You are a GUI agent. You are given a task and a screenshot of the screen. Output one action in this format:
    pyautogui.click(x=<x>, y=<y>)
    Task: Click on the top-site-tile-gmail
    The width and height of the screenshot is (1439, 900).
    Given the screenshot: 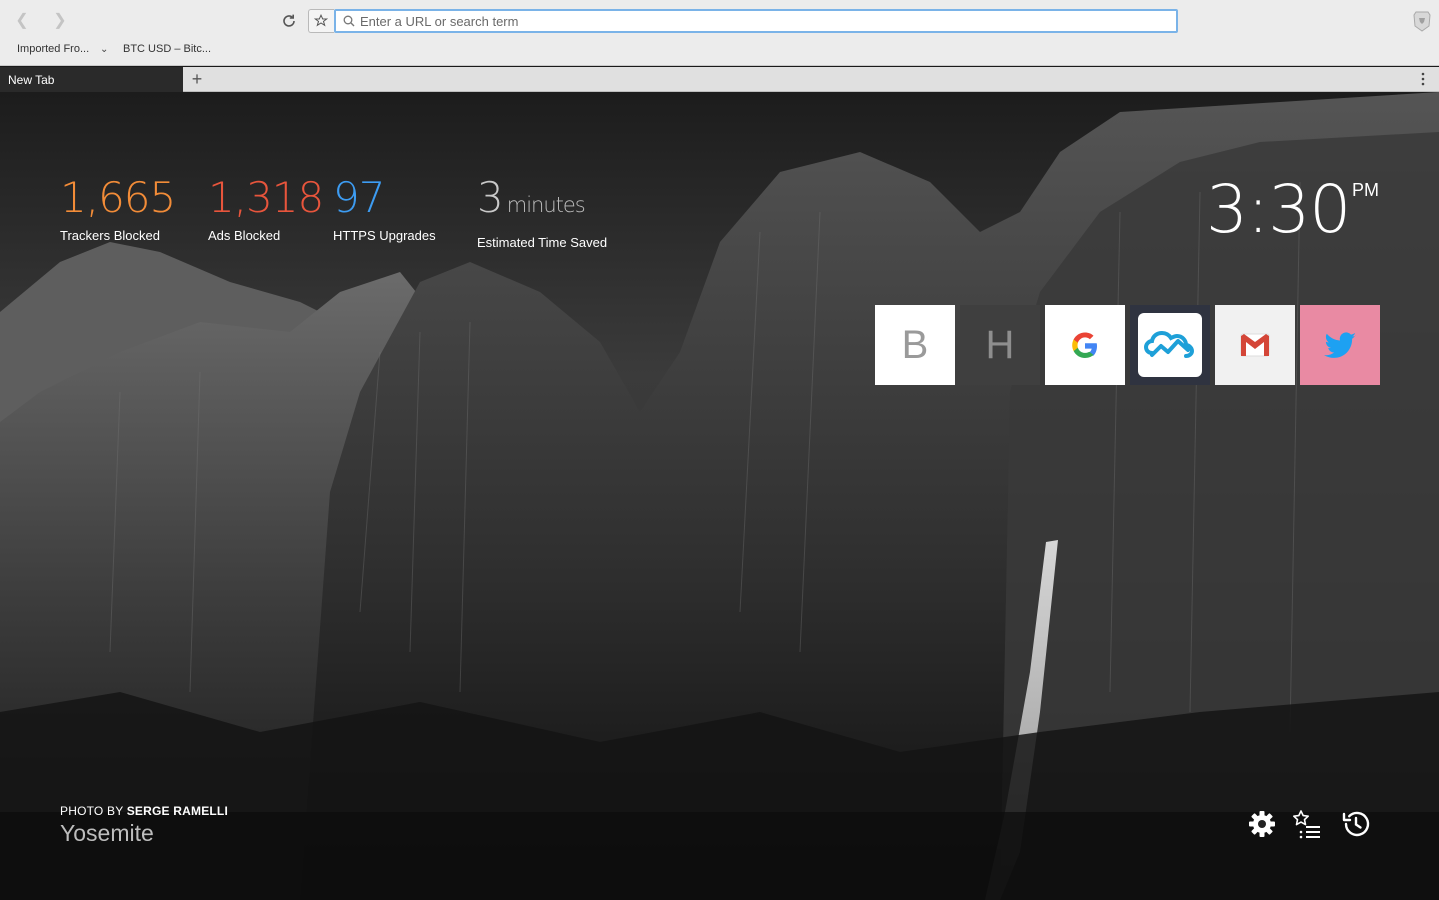 What is the action you would take?
    pyautogui.click(x=1255, y=345)
    